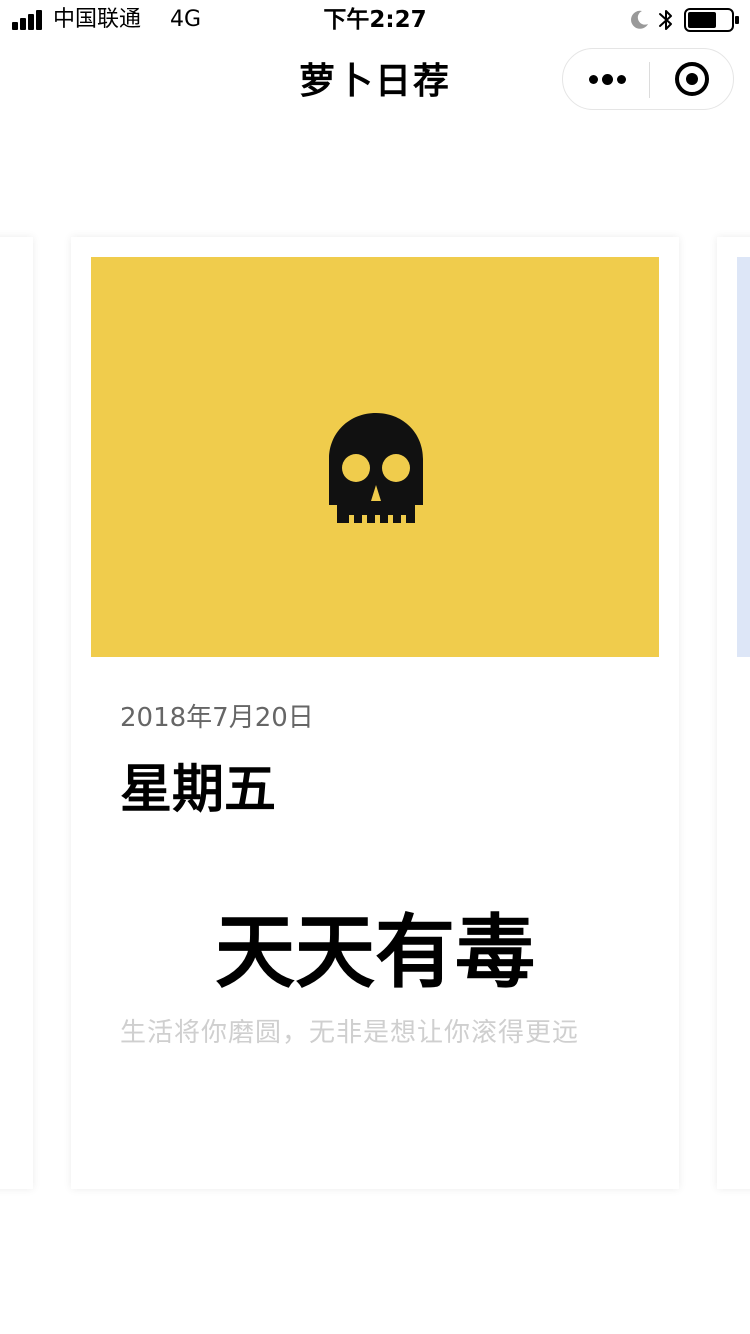 Image resolution: width=750 pixels, height=1334 pixels. Describe the element at coordinates (743, 457) in the screenshot. I see `next-card-cover` at that location.